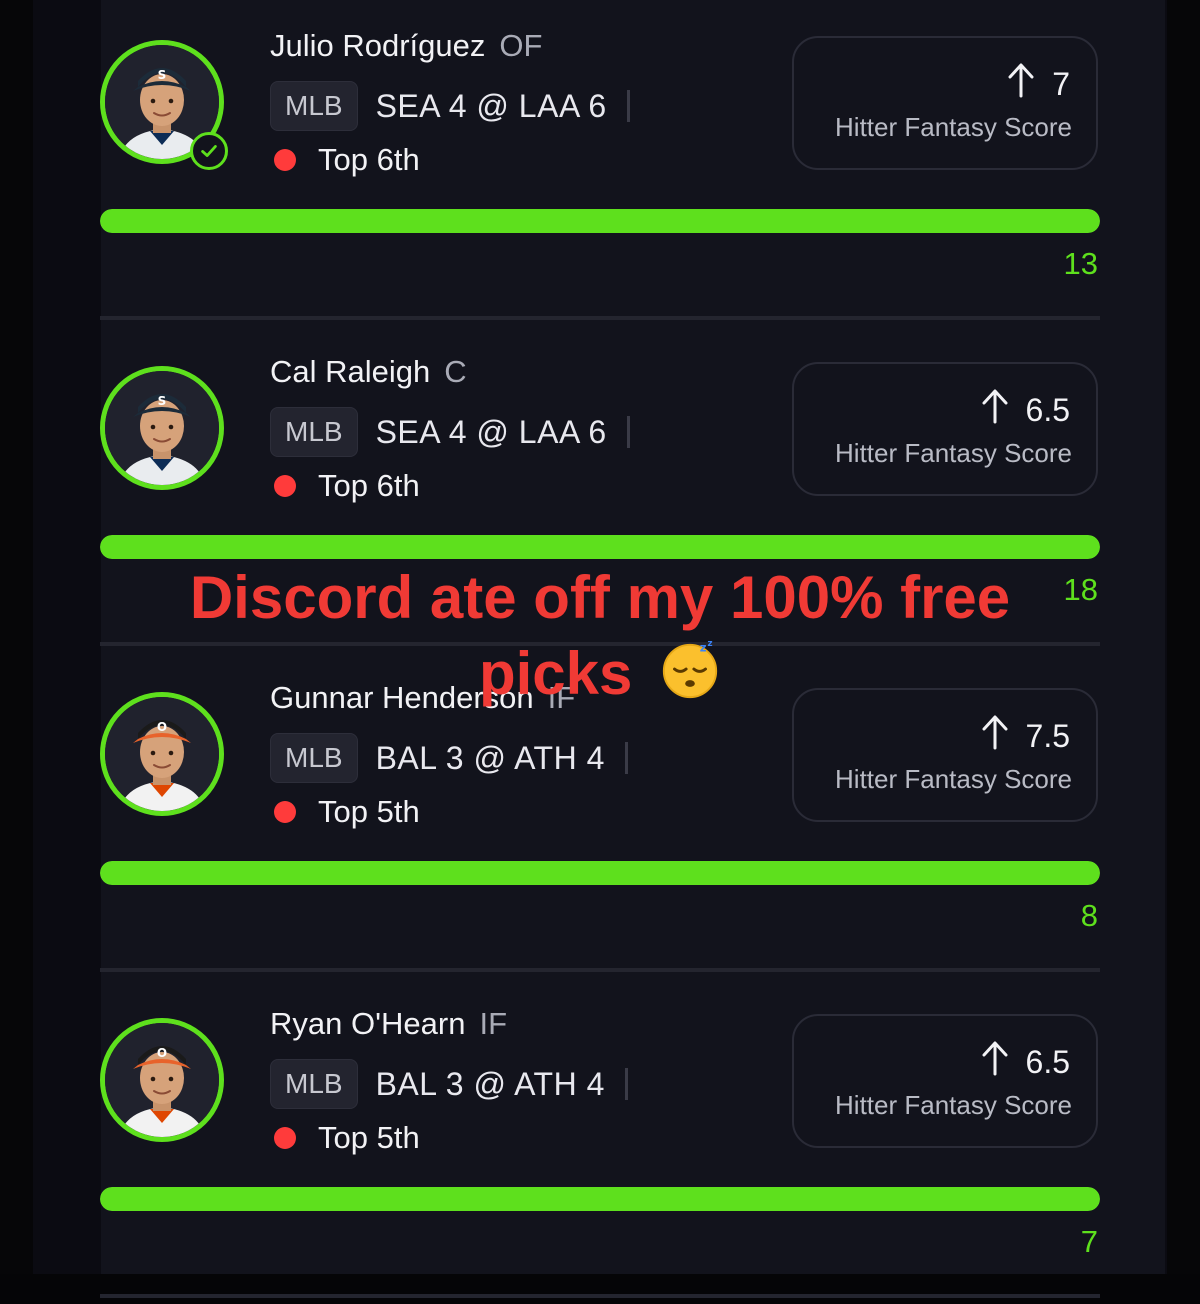  I want to click on player-name: Ryan O'Hearn, so click(367, 1024).